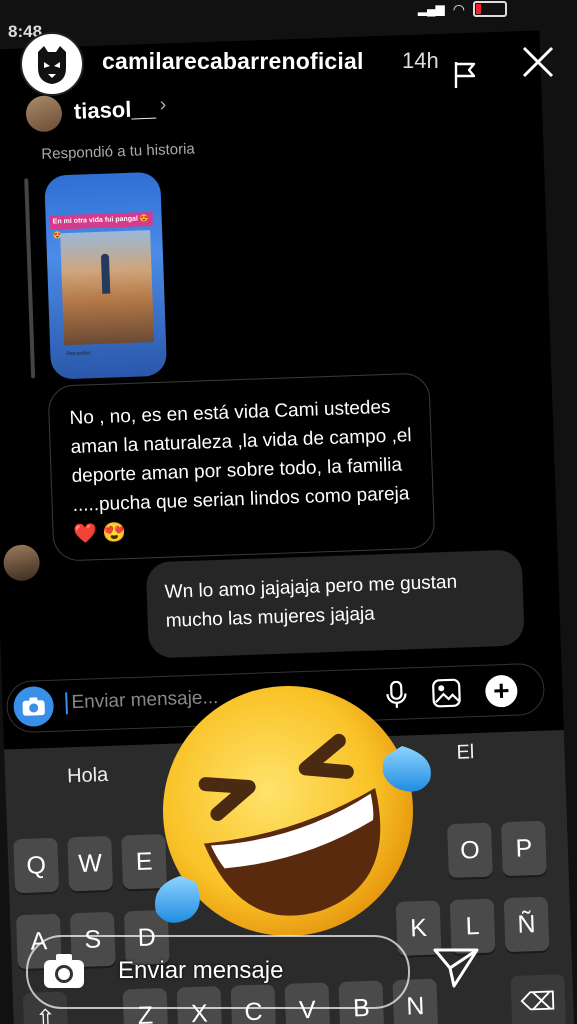 Image resolution: width=577 pixels, height=1024 pixels. I want to click on story-photo, so click(107, 288).